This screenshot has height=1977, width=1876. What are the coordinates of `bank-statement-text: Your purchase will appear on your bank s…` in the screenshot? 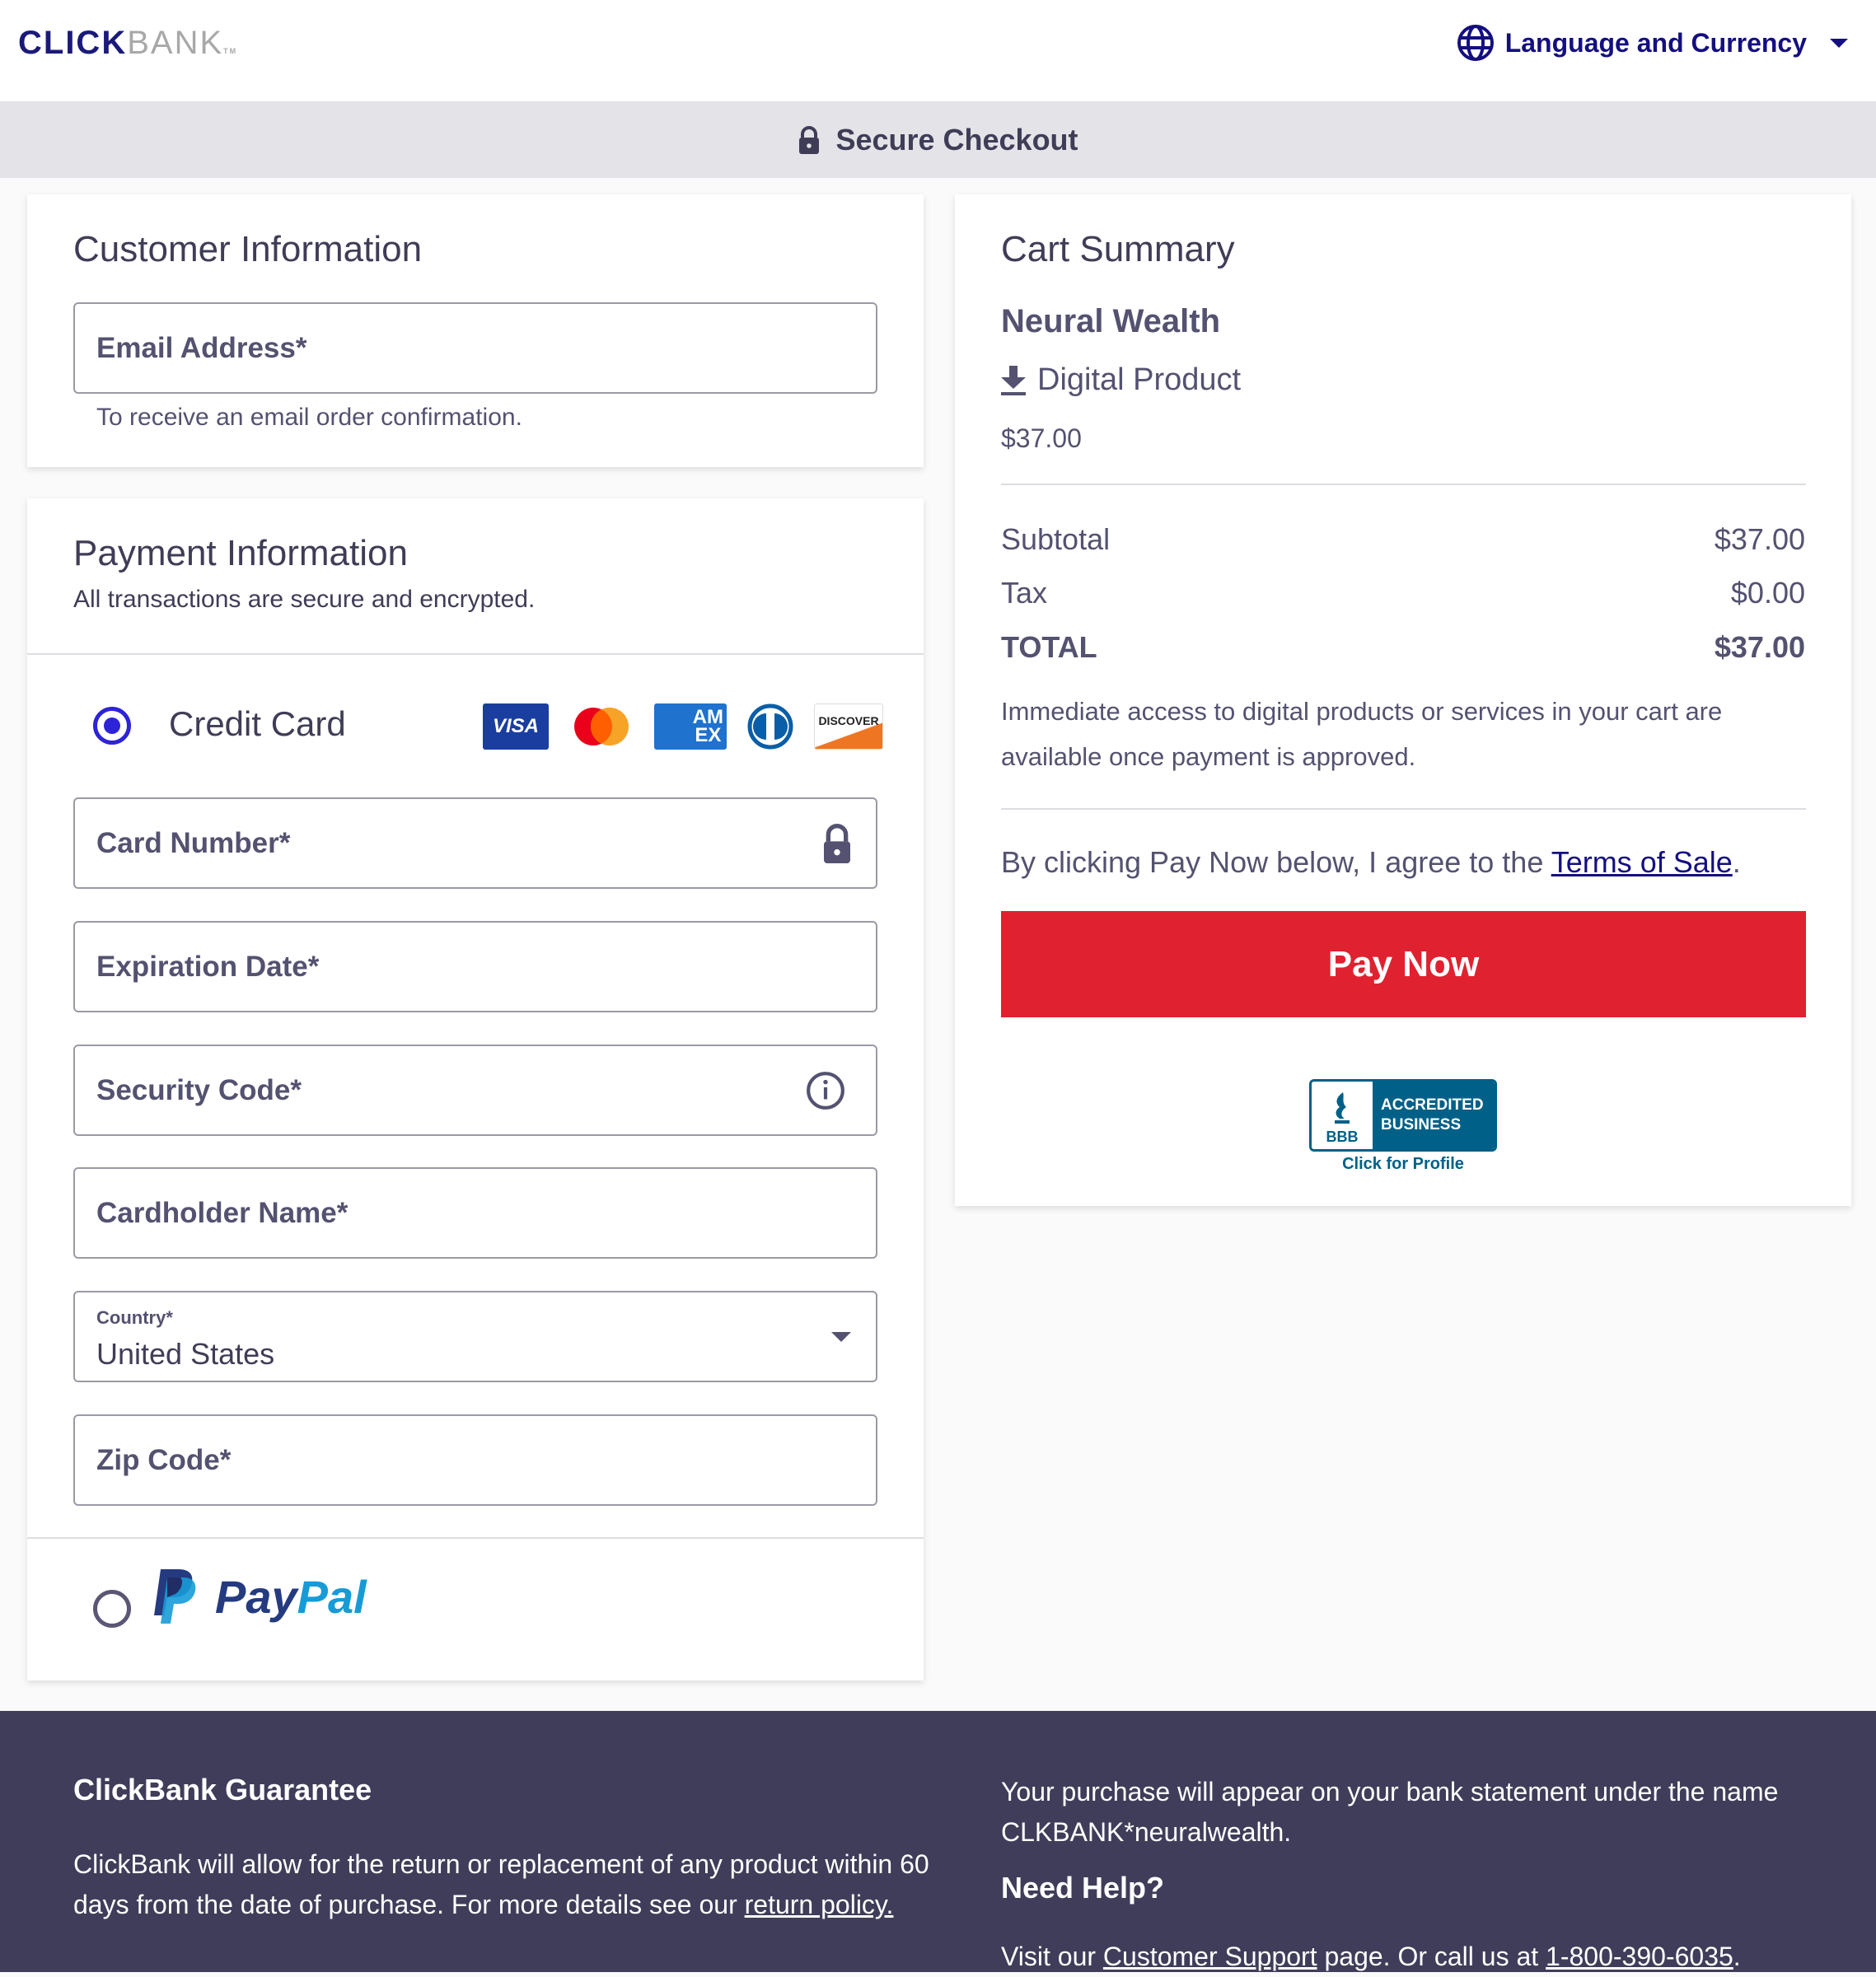 It's located at (1390, 1812).